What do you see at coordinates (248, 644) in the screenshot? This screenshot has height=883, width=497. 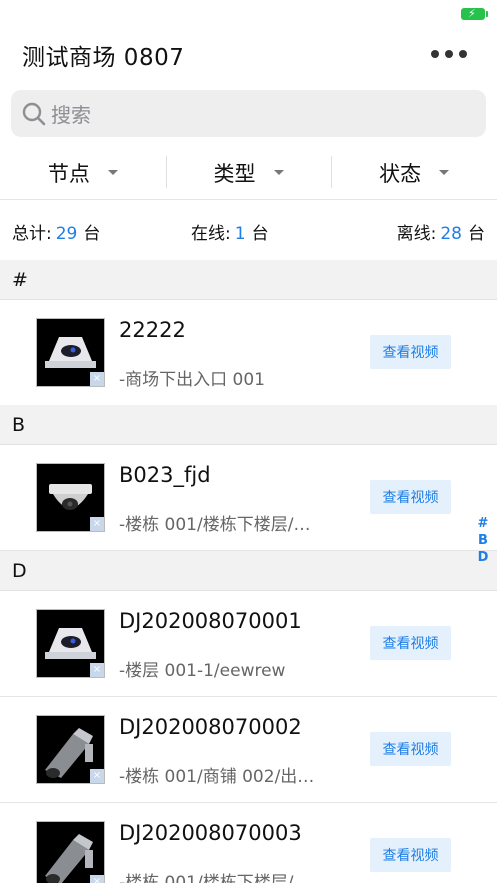 I see `device-row: × DJ202008070001 -楼层 001-1/eewrew 查看视频` at bounding box center [248, 644].